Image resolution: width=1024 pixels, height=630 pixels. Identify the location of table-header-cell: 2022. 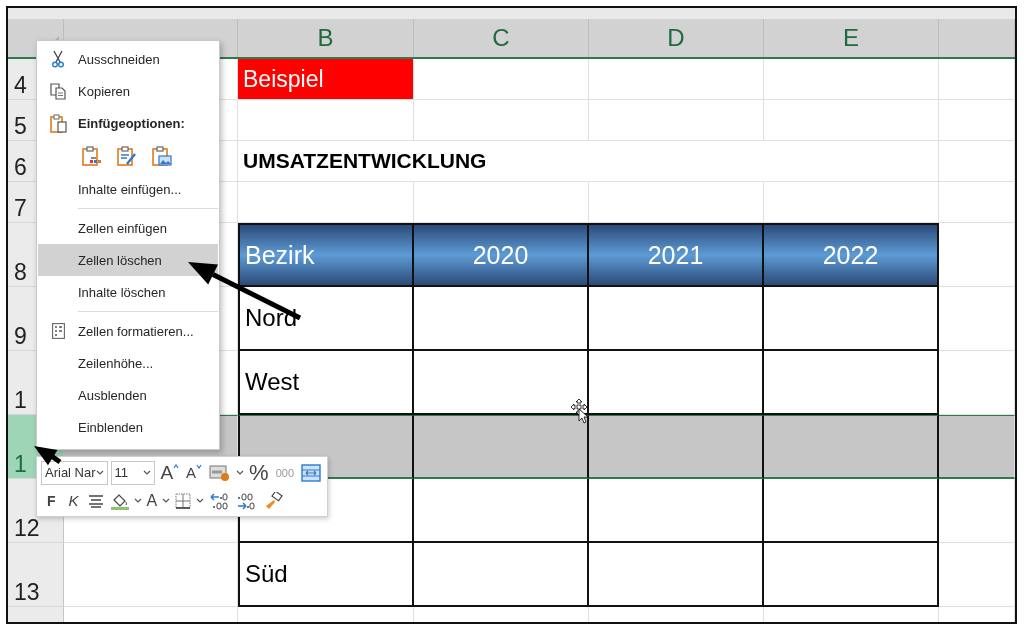
(851, 255).